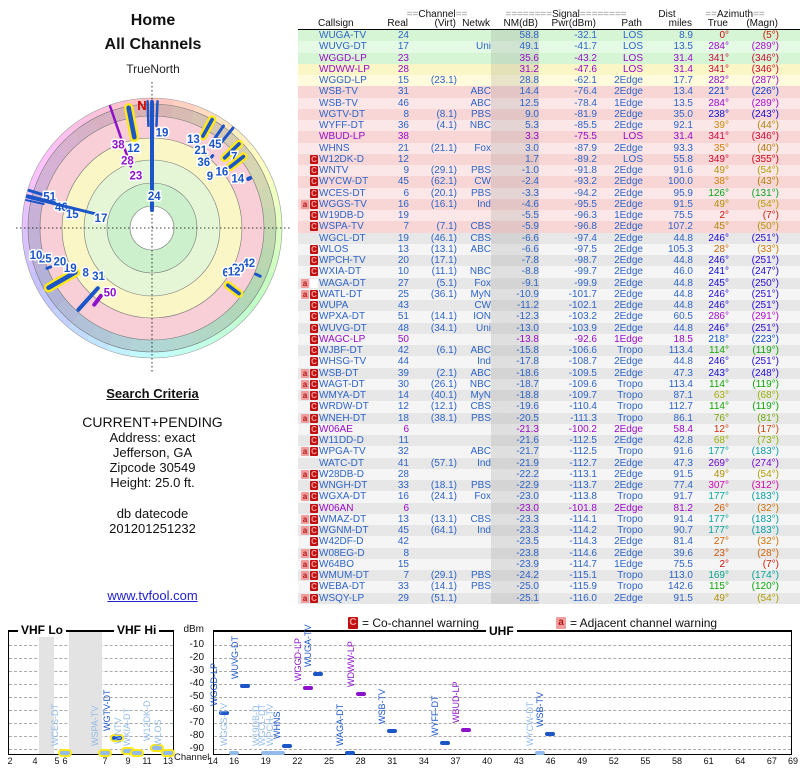 The height and width of the screenshot is (768, 800). Describe the element at coordinates (515, 272) in the screenshot. I see `cell-nm: -8.8` at that location.